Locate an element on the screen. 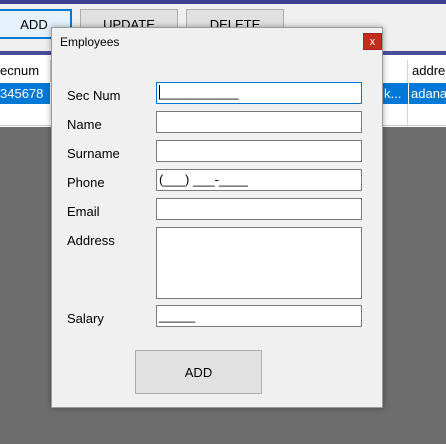 The image size is (446, 444). address-field is located at coordinates (259, 263).